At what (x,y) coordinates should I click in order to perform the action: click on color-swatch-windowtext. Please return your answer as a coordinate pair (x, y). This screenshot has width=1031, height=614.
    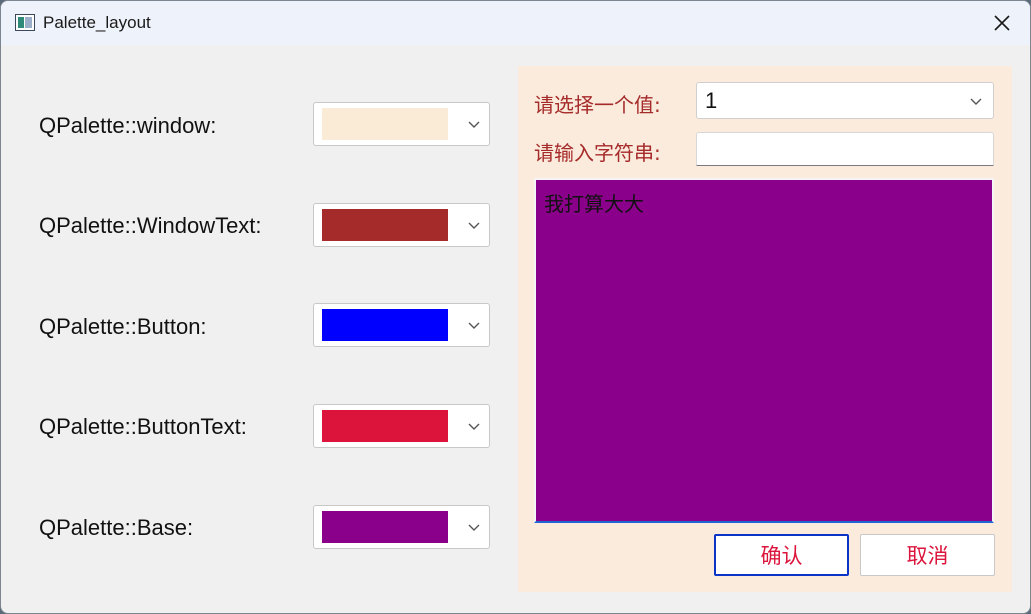
    Looking at the image, I should click on (385, 225).